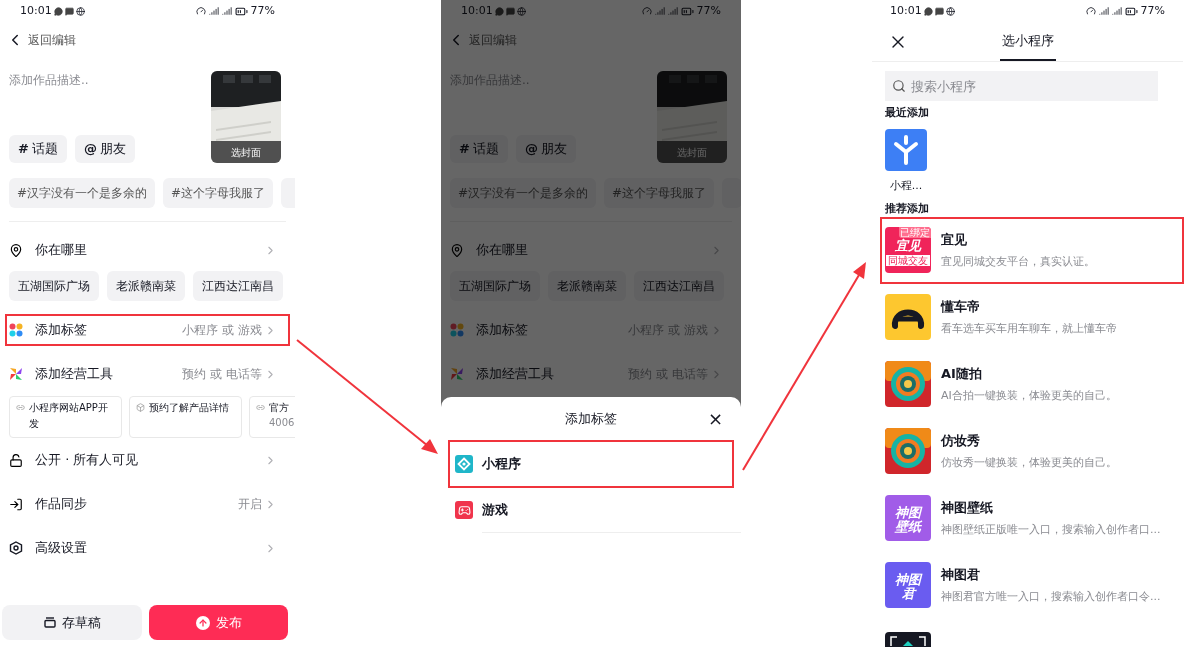  I want to click on app-description: 宜见同城交友平台，真实认证。, so click(1018, 261).